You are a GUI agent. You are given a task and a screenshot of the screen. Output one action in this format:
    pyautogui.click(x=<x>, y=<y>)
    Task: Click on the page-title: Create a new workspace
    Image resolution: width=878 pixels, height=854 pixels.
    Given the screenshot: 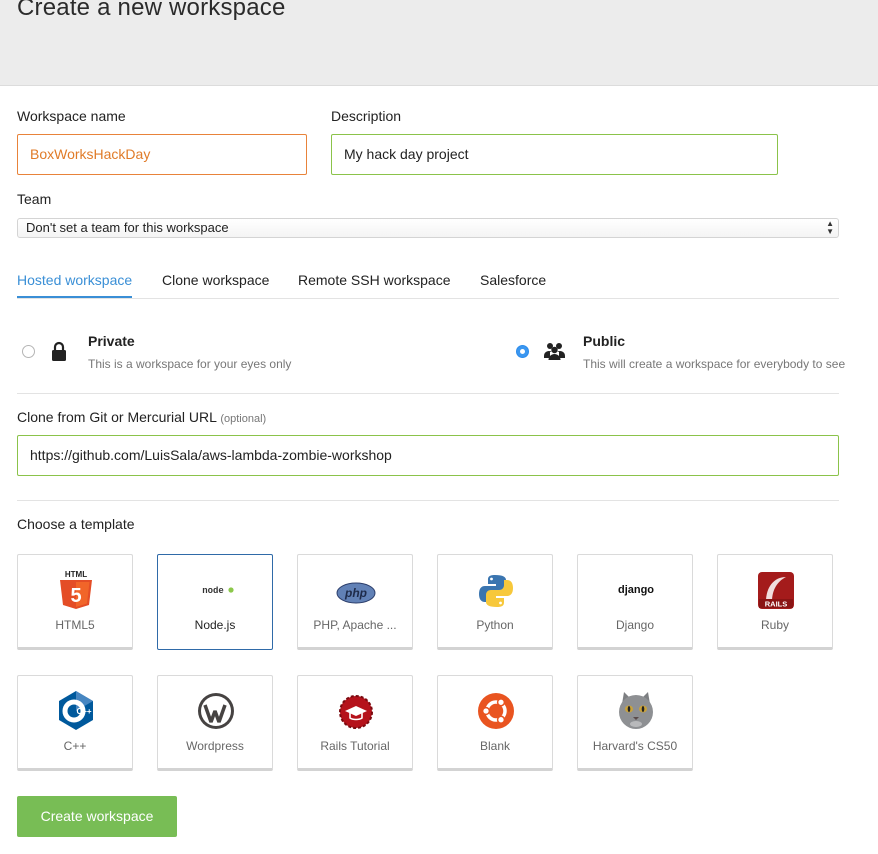 What is the action you would take?
    pyautogui.click(x=151, y=10)
    